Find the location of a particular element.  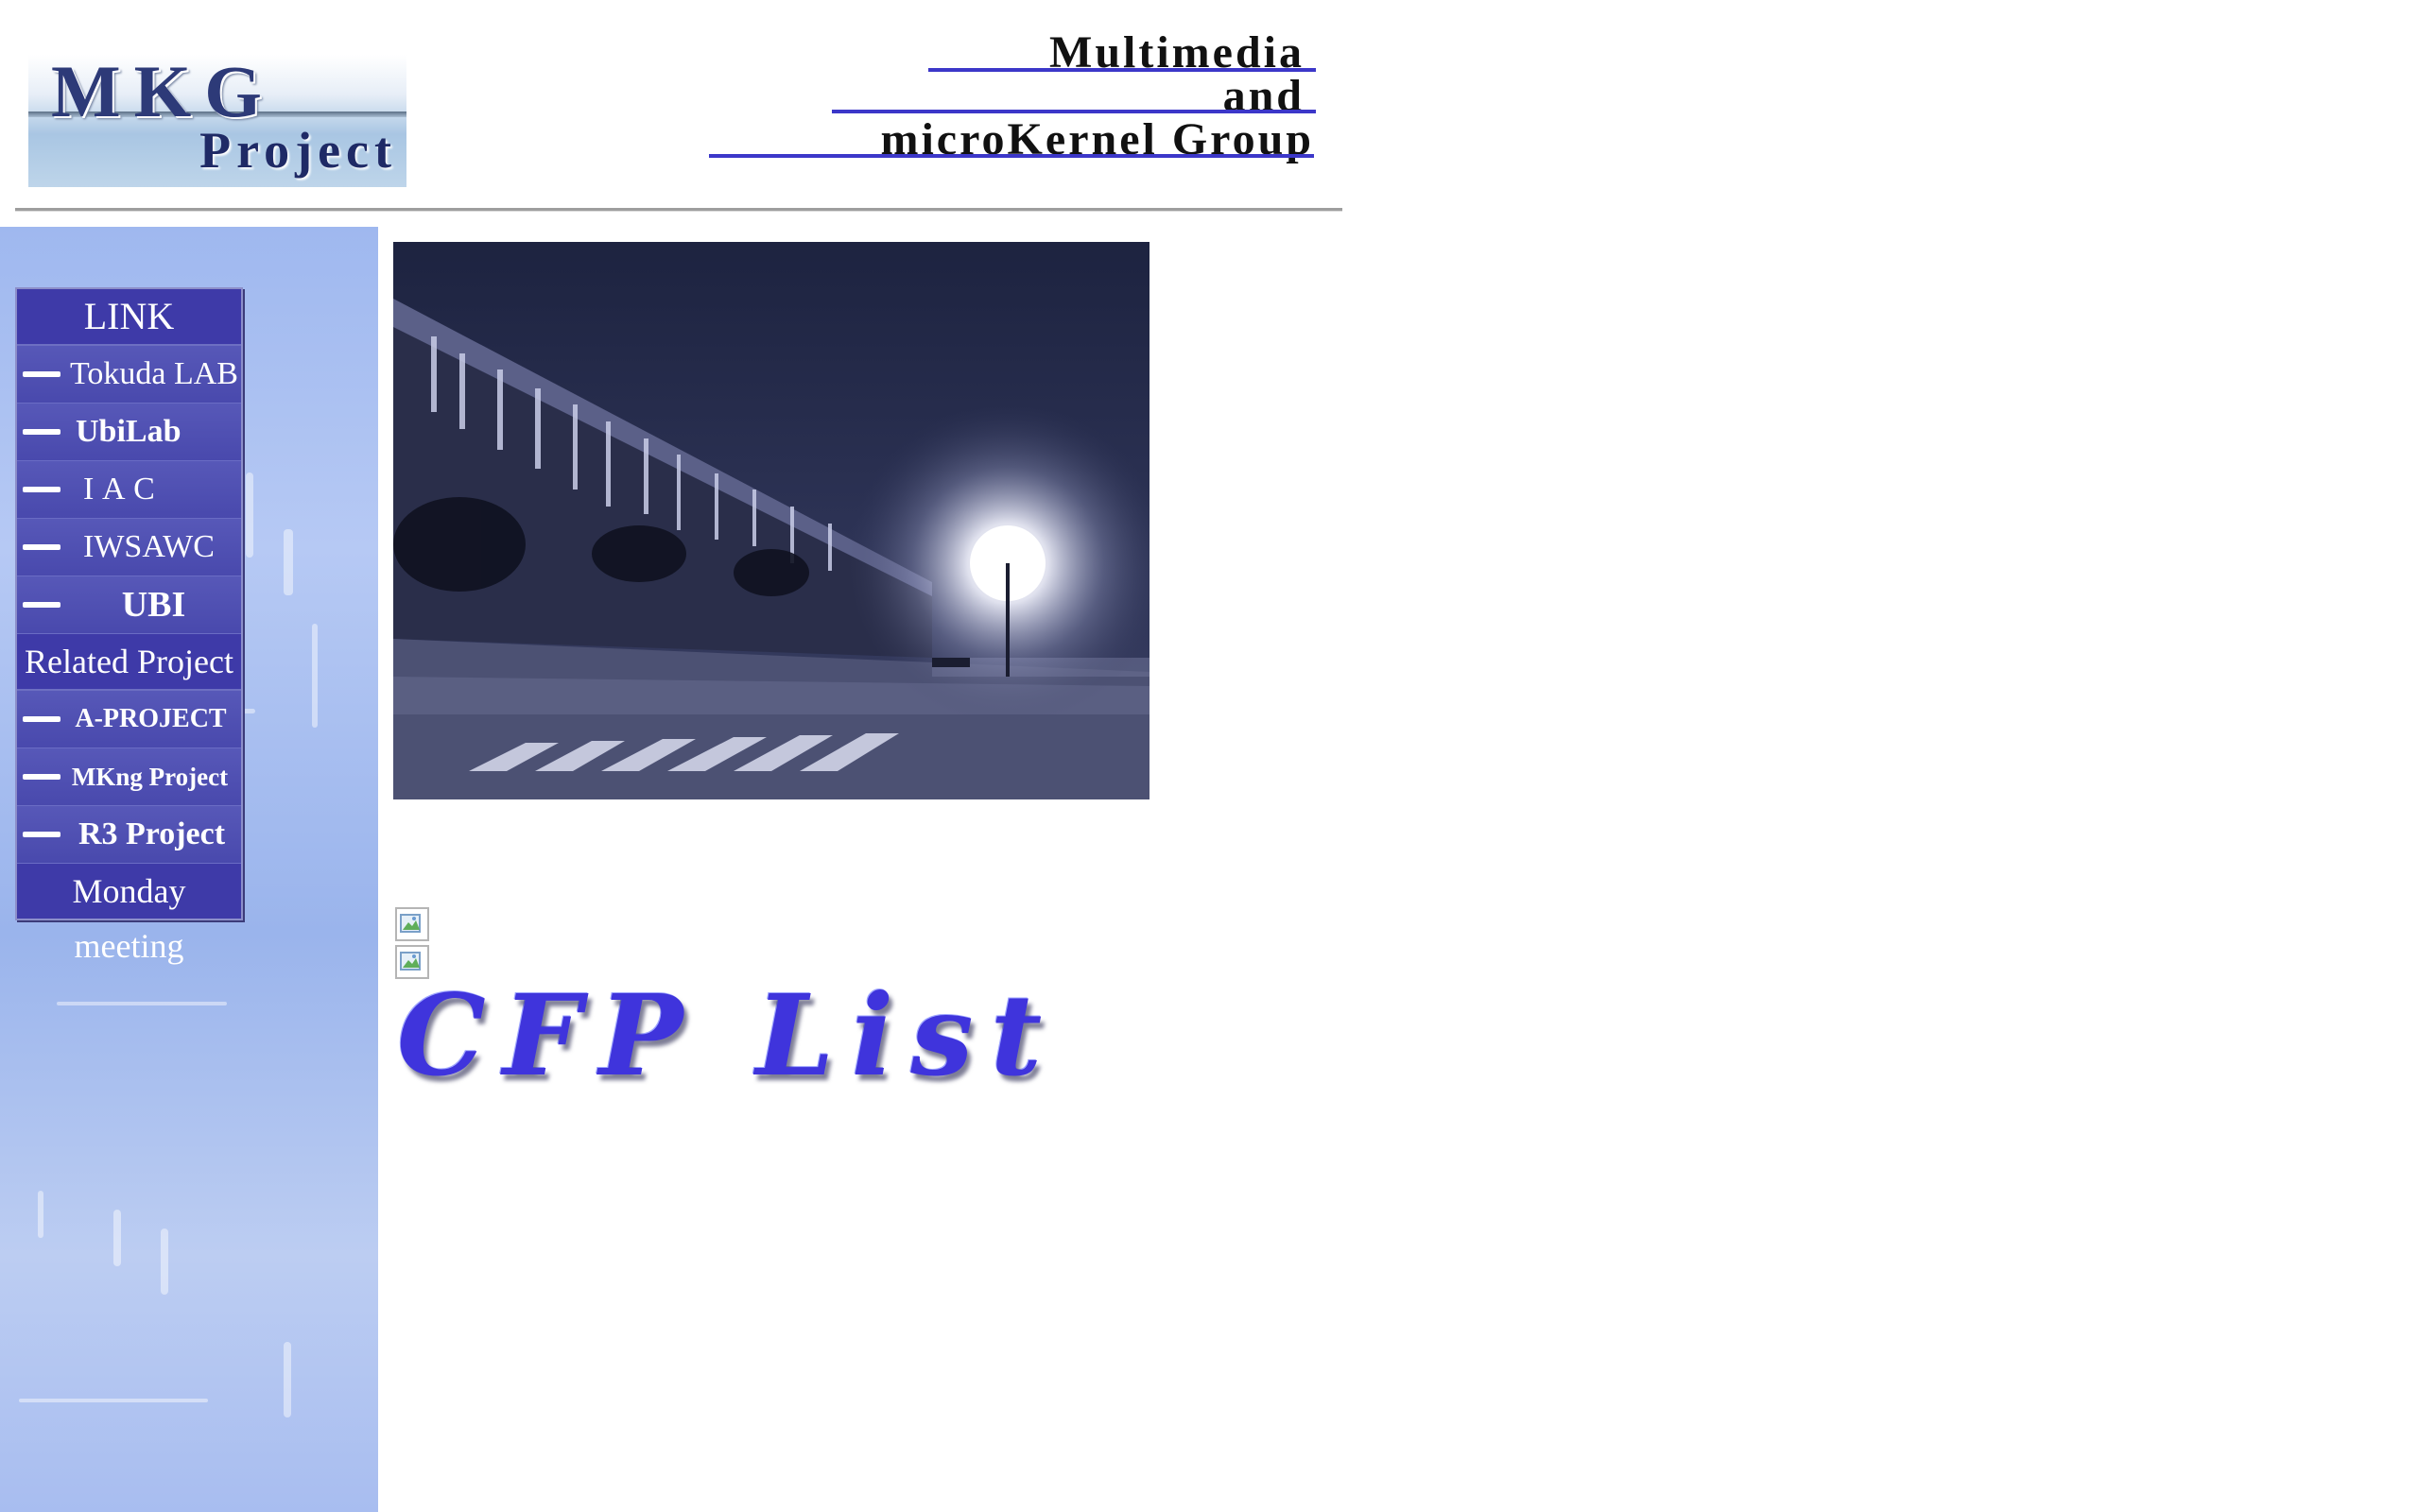

nav-item-a-project: A-PROJECT is located at coordinates (129, 719).